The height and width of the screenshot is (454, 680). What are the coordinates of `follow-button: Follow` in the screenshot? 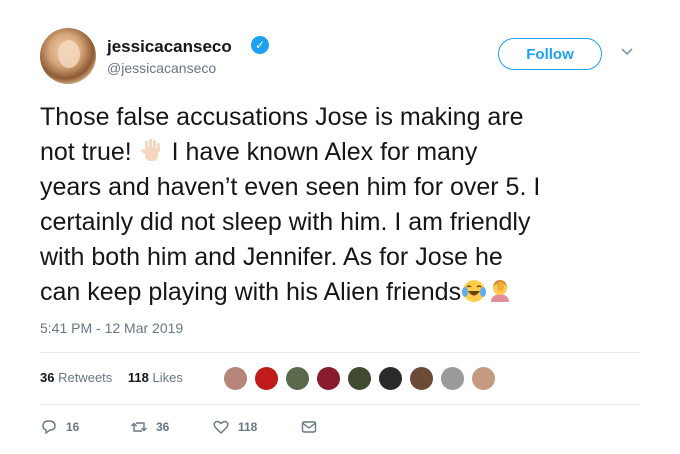 It's located at (550, 54).